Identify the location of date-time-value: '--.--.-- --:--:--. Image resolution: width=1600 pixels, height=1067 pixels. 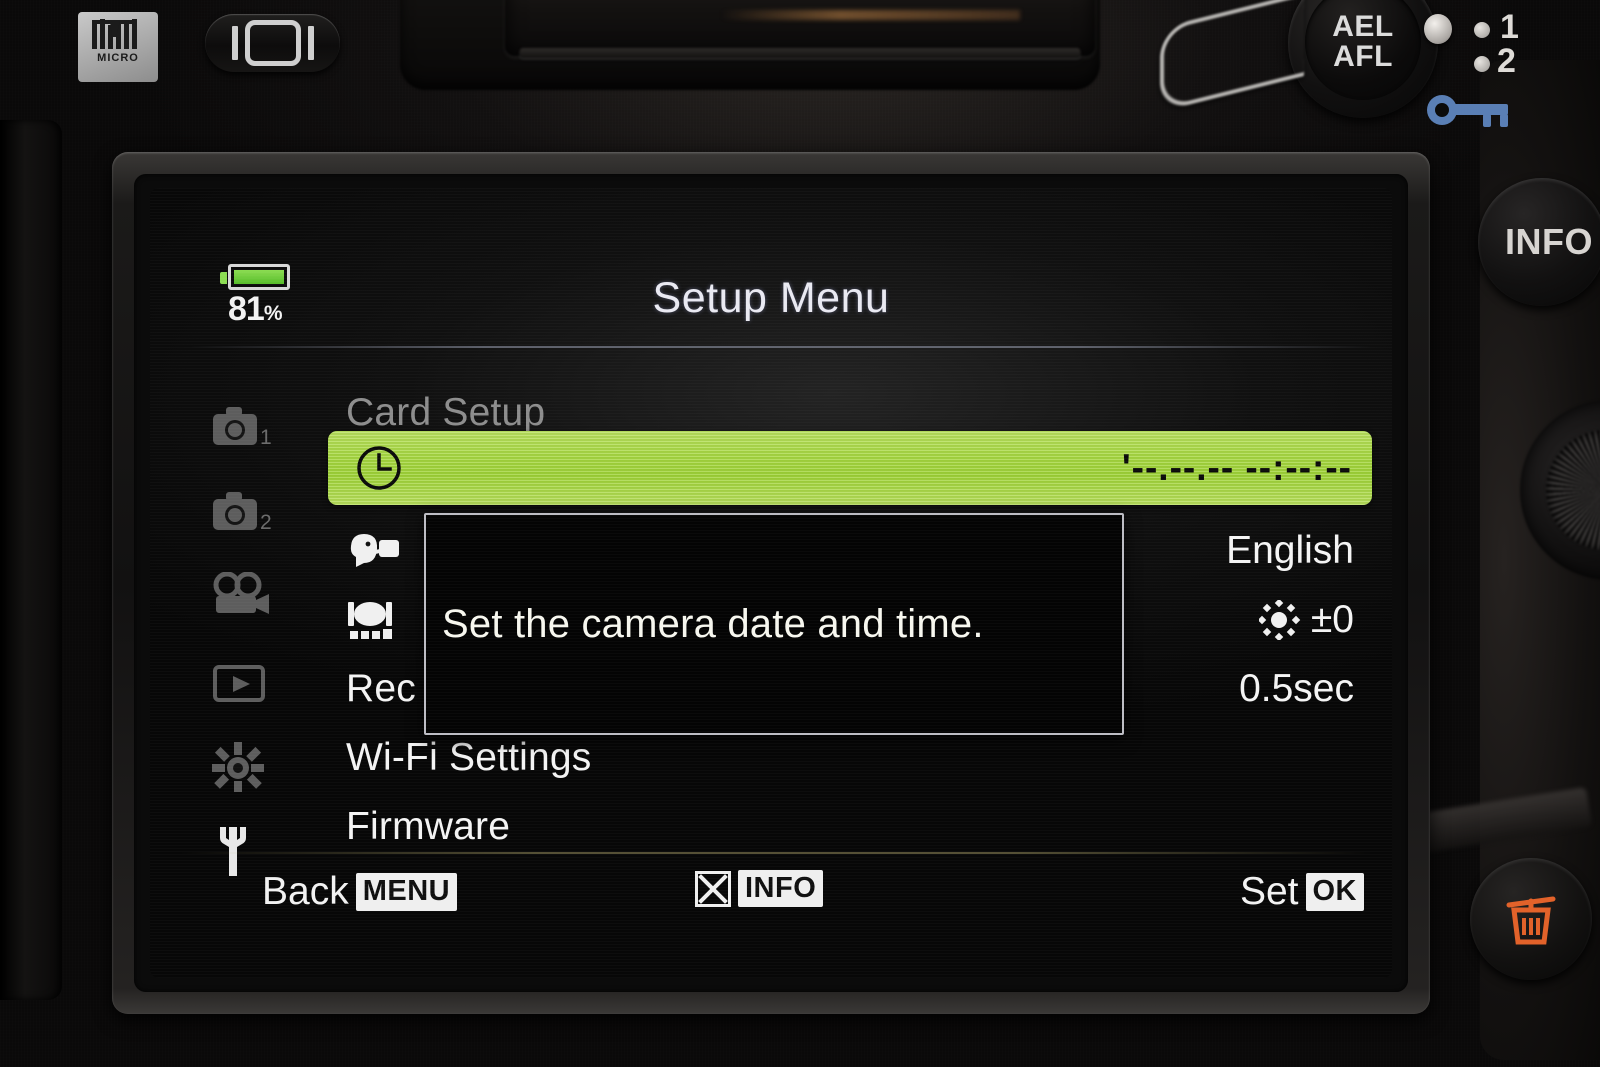
(1236, 467).